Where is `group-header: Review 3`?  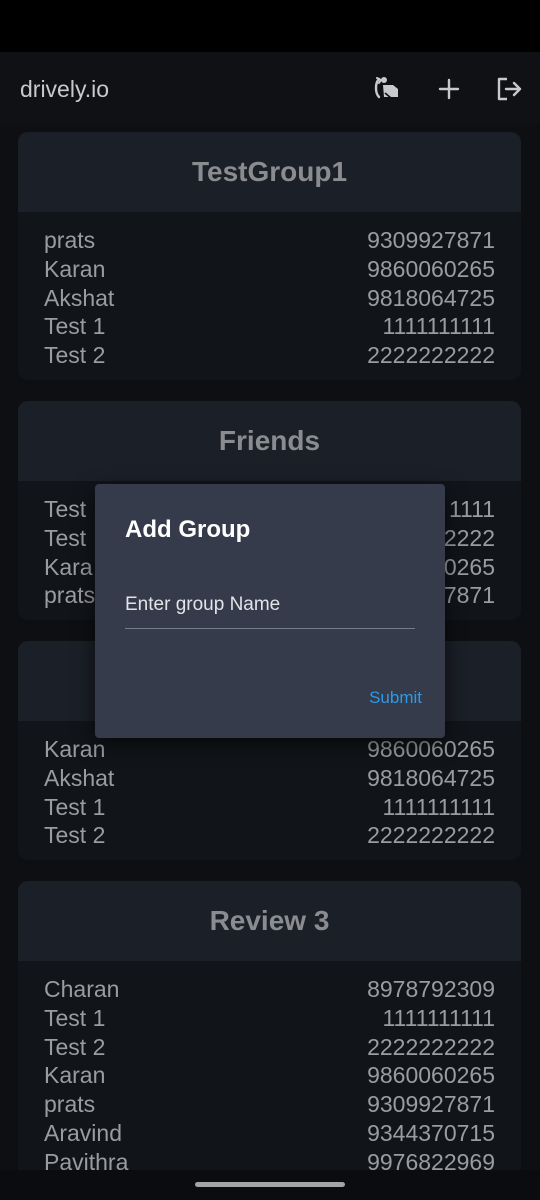
group-header: Review 3 is located at coordinates (269, 921).